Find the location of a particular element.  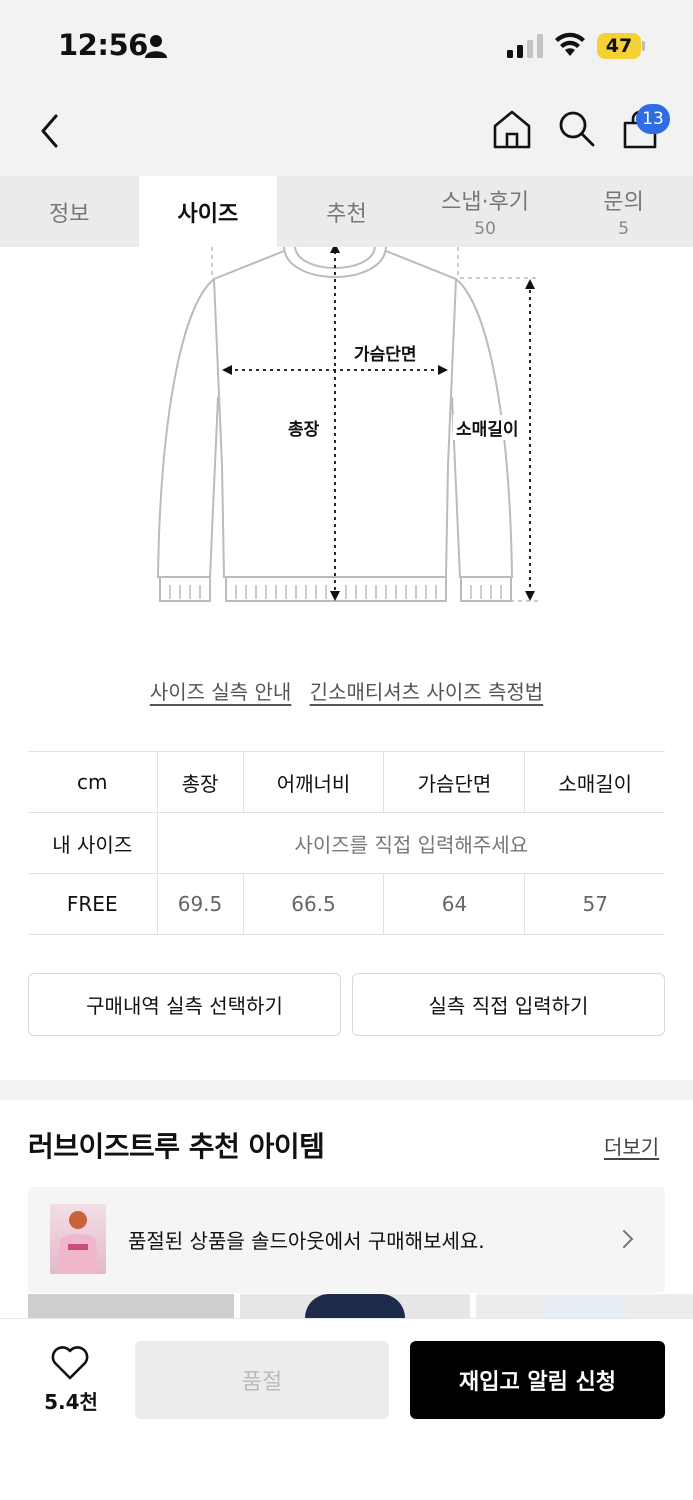

actual-size-guide-link: 사이즈 실측 안내 is located at coordinates (221, 692).